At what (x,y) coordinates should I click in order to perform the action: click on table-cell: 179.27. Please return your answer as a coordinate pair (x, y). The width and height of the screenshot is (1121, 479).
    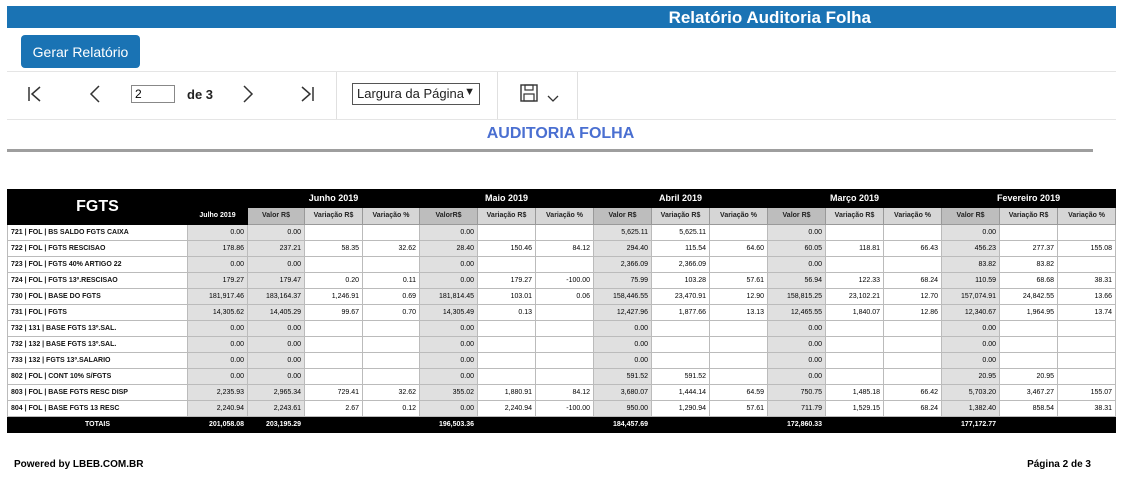
    Looking at the image, I should click on (217, 280).